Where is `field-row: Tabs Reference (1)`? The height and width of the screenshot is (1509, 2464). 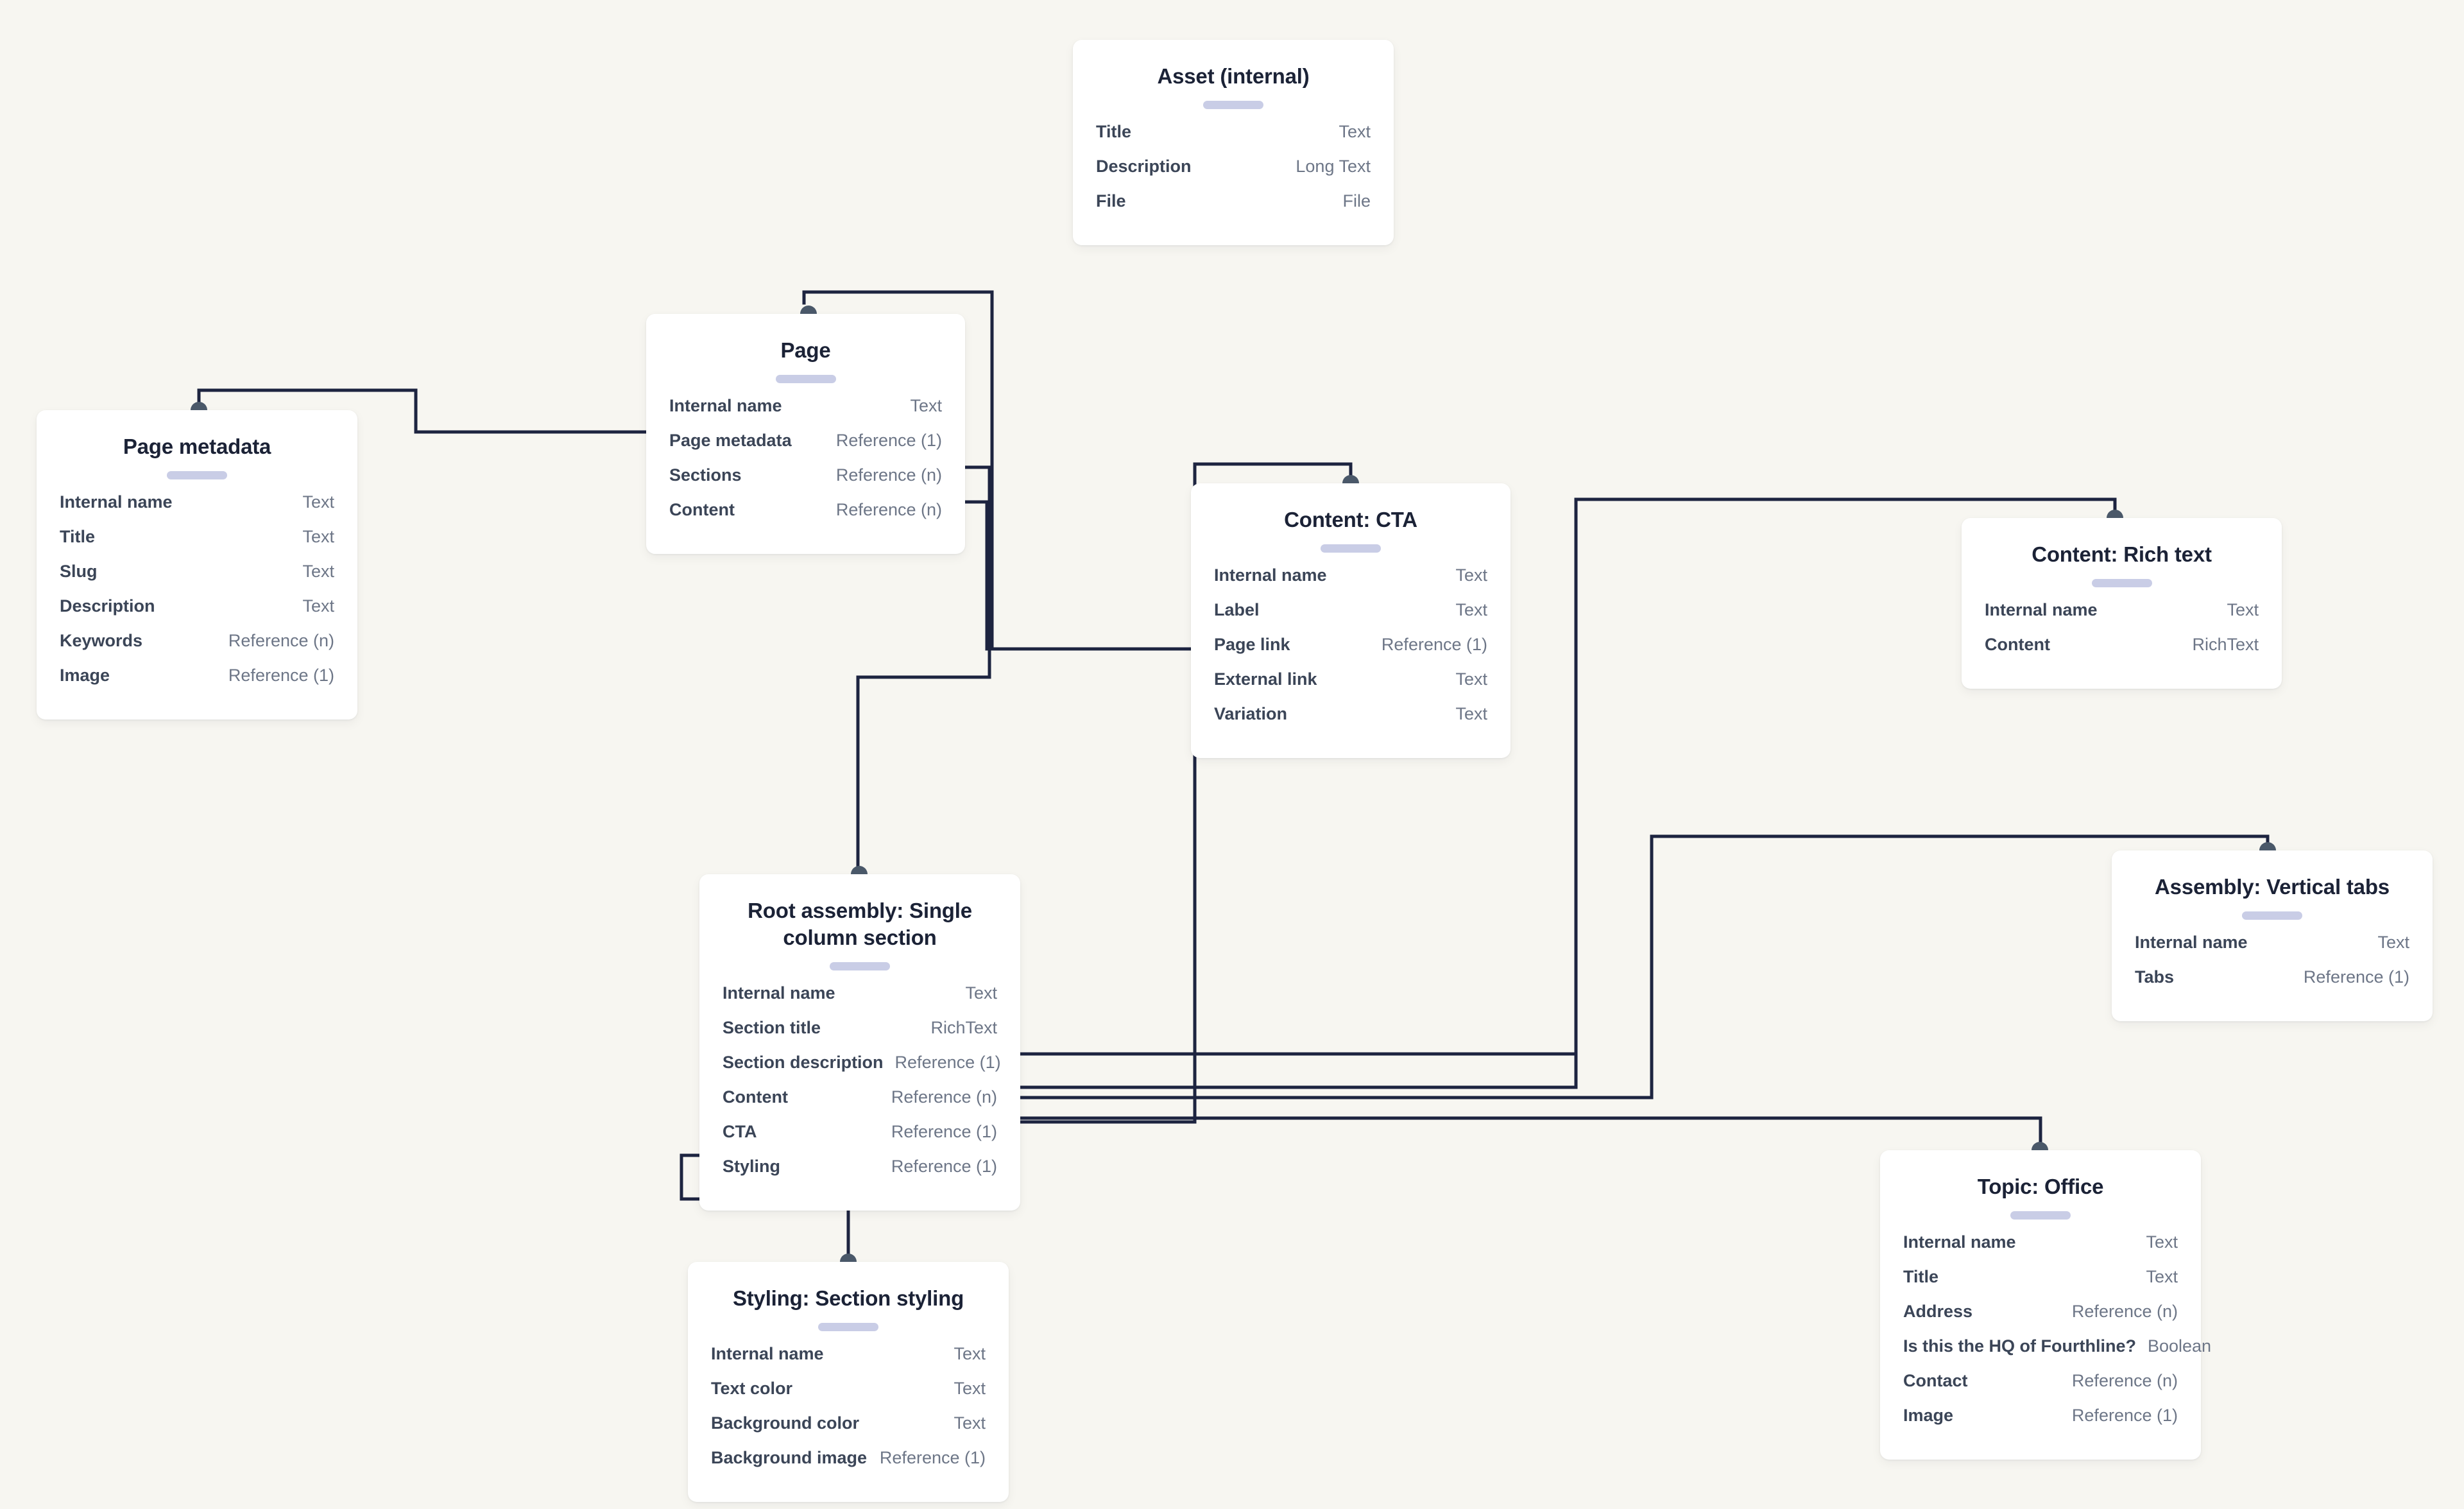
field-row: Tabs Reference (1) is located at coordinates (2272, 984).